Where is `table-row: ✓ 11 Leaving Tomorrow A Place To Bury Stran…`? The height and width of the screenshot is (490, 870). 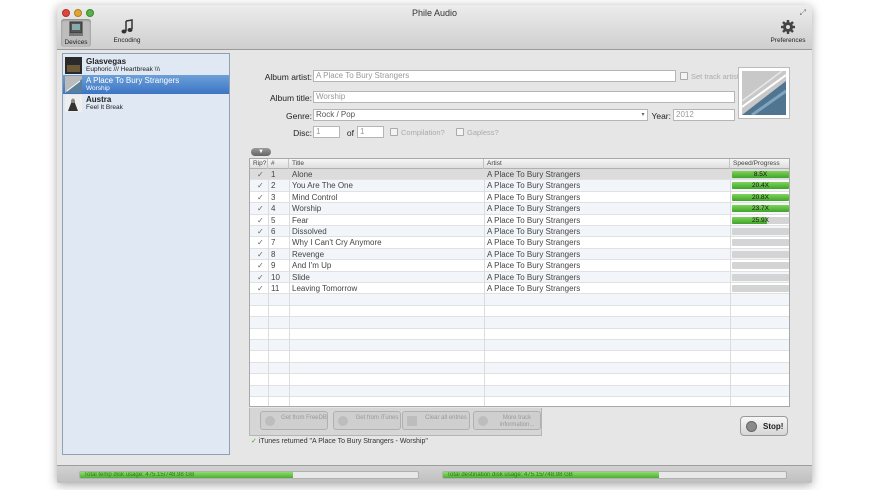 table-row: ✓ 11 Leaving Tomorrow A Place To Bury Stran… is located at coordinates (519, 289).